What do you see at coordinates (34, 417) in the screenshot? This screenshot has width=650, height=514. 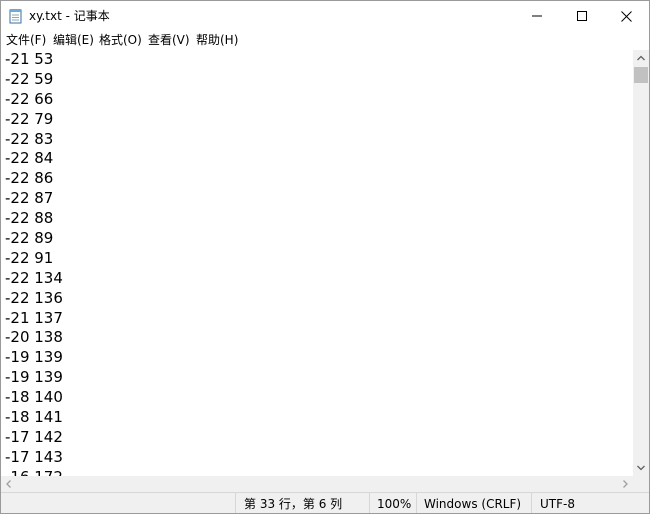 I see `text-line: -18 141` at bounding box center [34, 417].